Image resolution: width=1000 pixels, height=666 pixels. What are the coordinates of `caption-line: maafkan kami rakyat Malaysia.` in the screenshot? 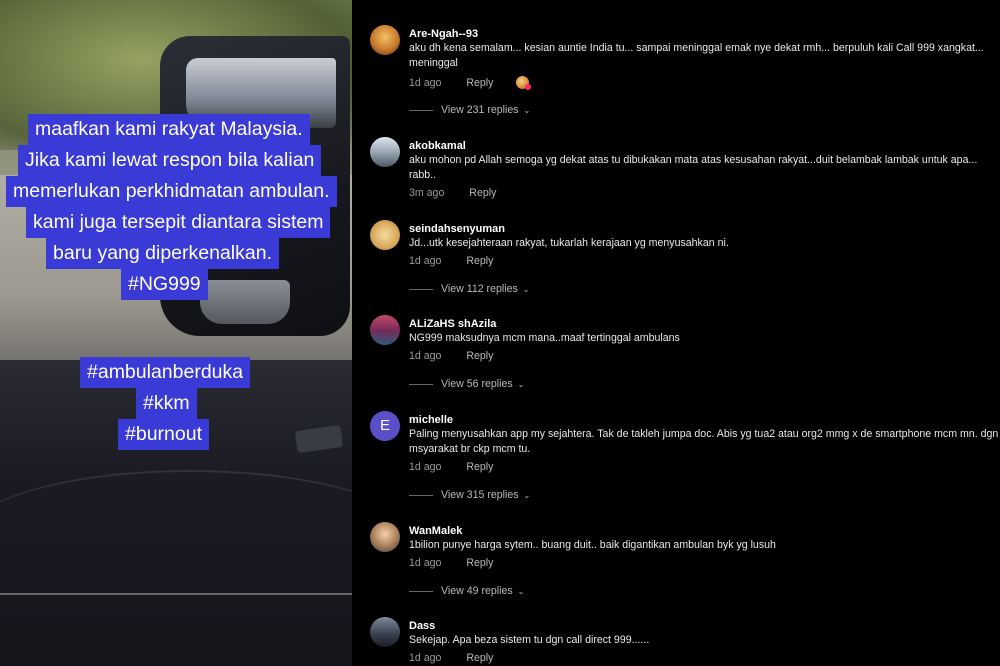 It's located at (169, 129).